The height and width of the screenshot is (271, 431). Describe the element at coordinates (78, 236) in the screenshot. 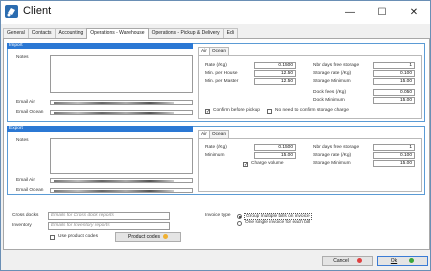

I see `use-product-codes-label: Use product codes` at that location.